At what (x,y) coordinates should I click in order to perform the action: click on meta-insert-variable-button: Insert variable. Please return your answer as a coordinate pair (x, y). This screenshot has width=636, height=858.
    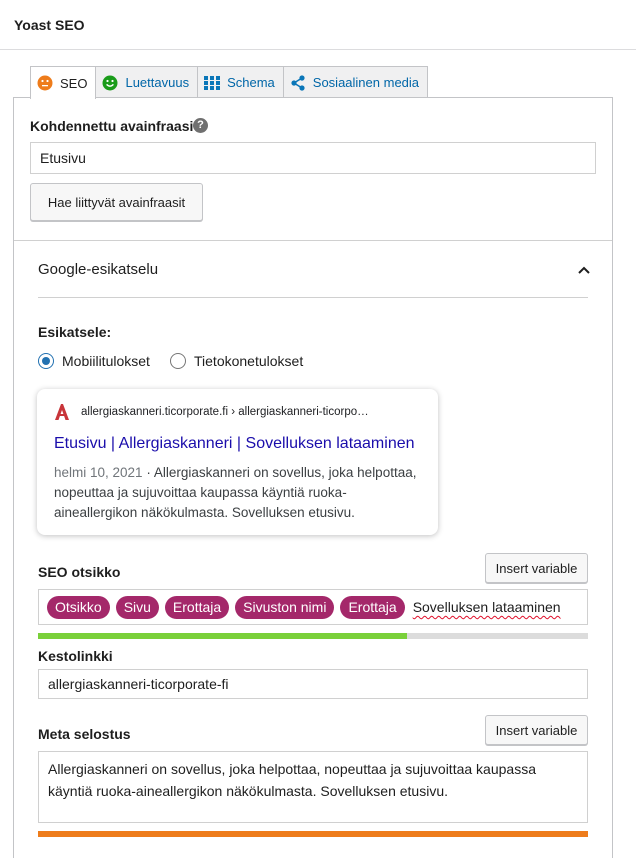
    Looking at the image, I should click on (536, 730).